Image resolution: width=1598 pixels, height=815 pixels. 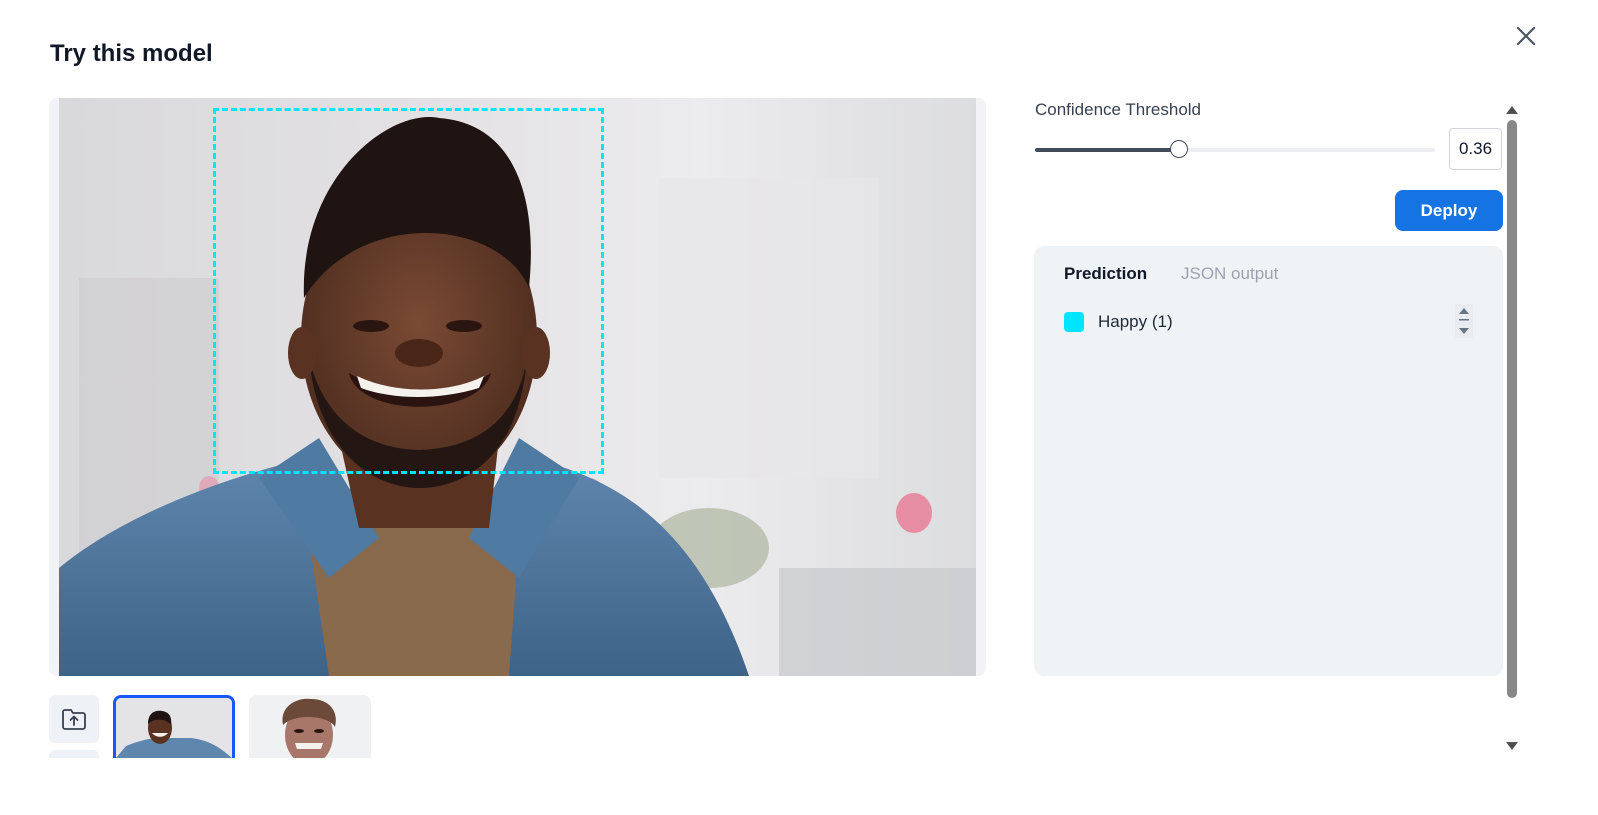 I want to click on prediction-list-scroller, so click(x=1464, y=321).